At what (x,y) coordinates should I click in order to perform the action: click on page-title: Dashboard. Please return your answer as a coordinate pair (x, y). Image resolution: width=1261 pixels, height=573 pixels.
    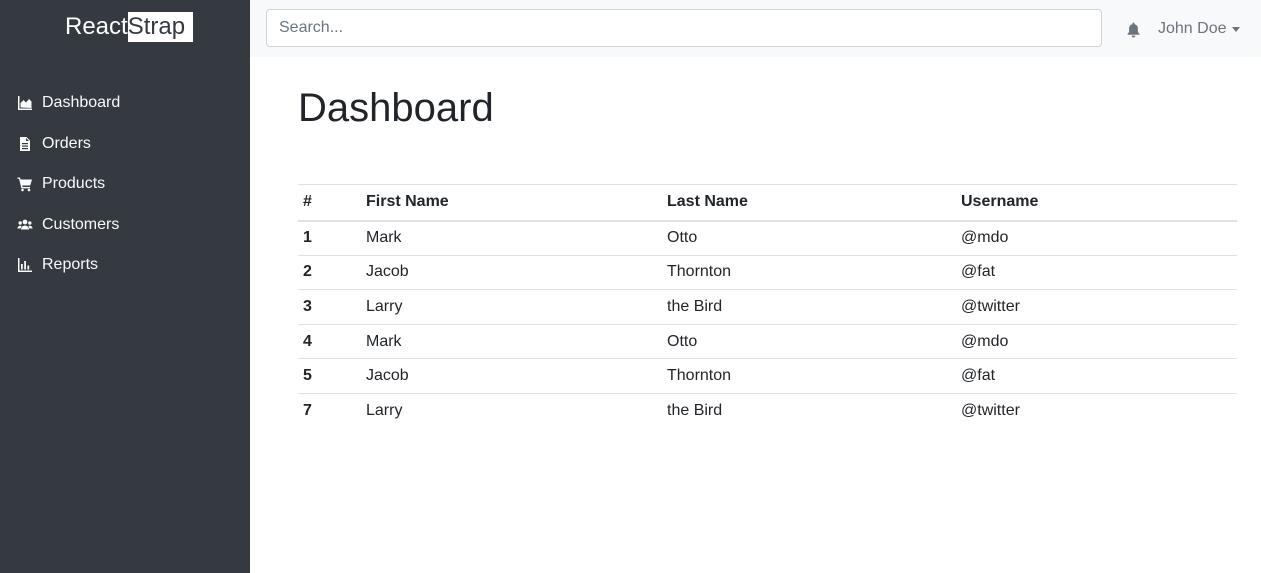
    Looking at the image, I should click on (396, 108).